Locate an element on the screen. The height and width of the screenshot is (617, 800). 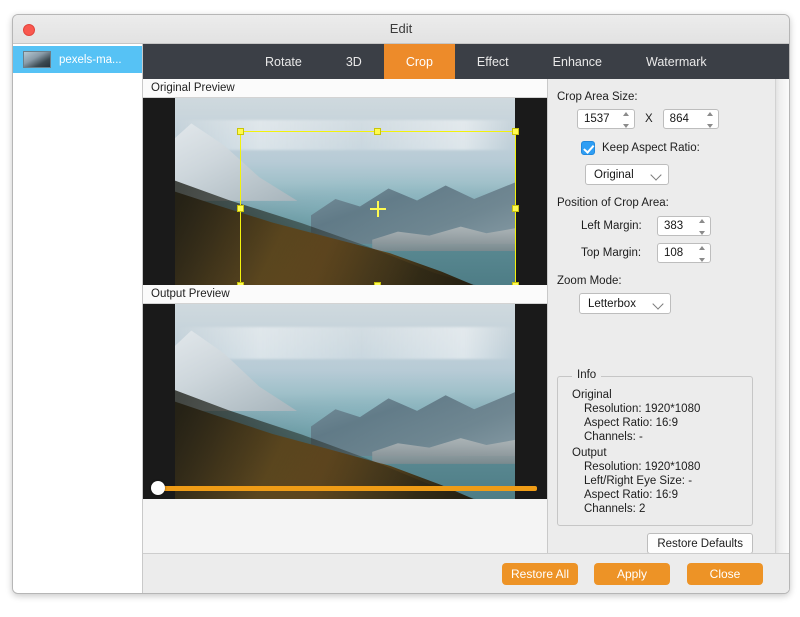
position-of-crop-area-label: Position of Crop Area: is located at coordinates (613, 203).